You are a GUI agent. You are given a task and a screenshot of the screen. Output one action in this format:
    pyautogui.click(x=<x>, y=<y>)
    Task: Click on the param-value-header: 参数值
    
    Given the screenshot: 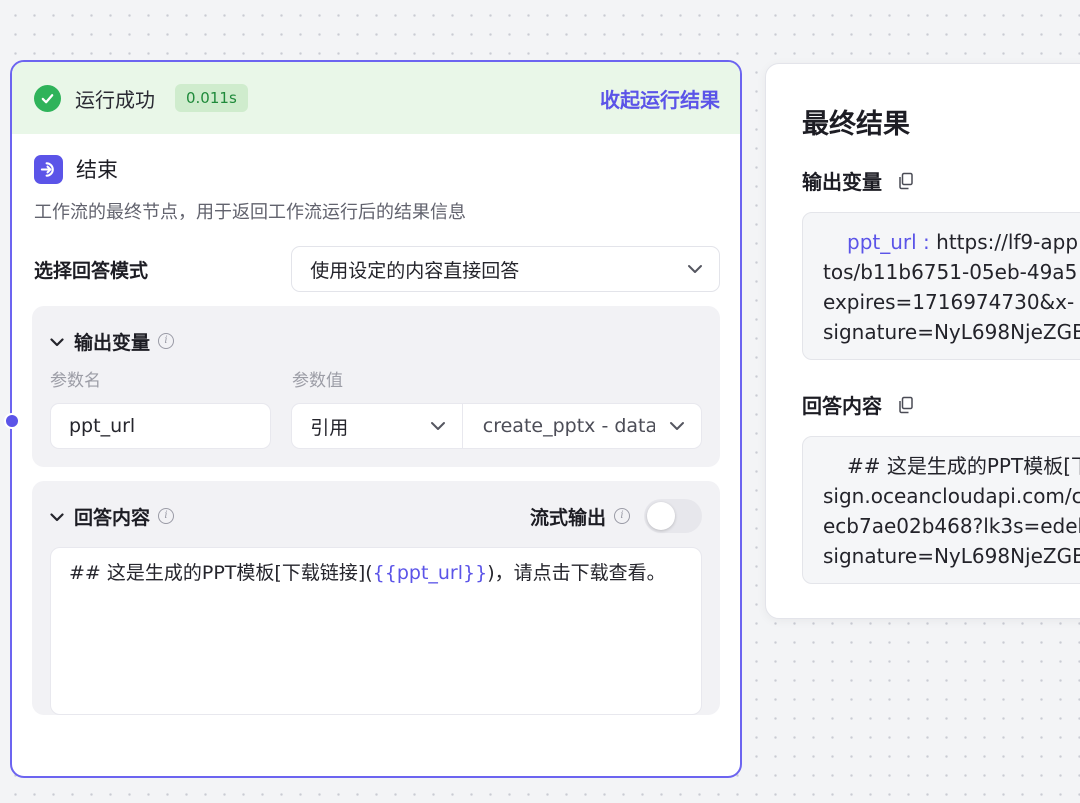 What is the action you would take?
    pyautogui.click(x=317, y=381)
    